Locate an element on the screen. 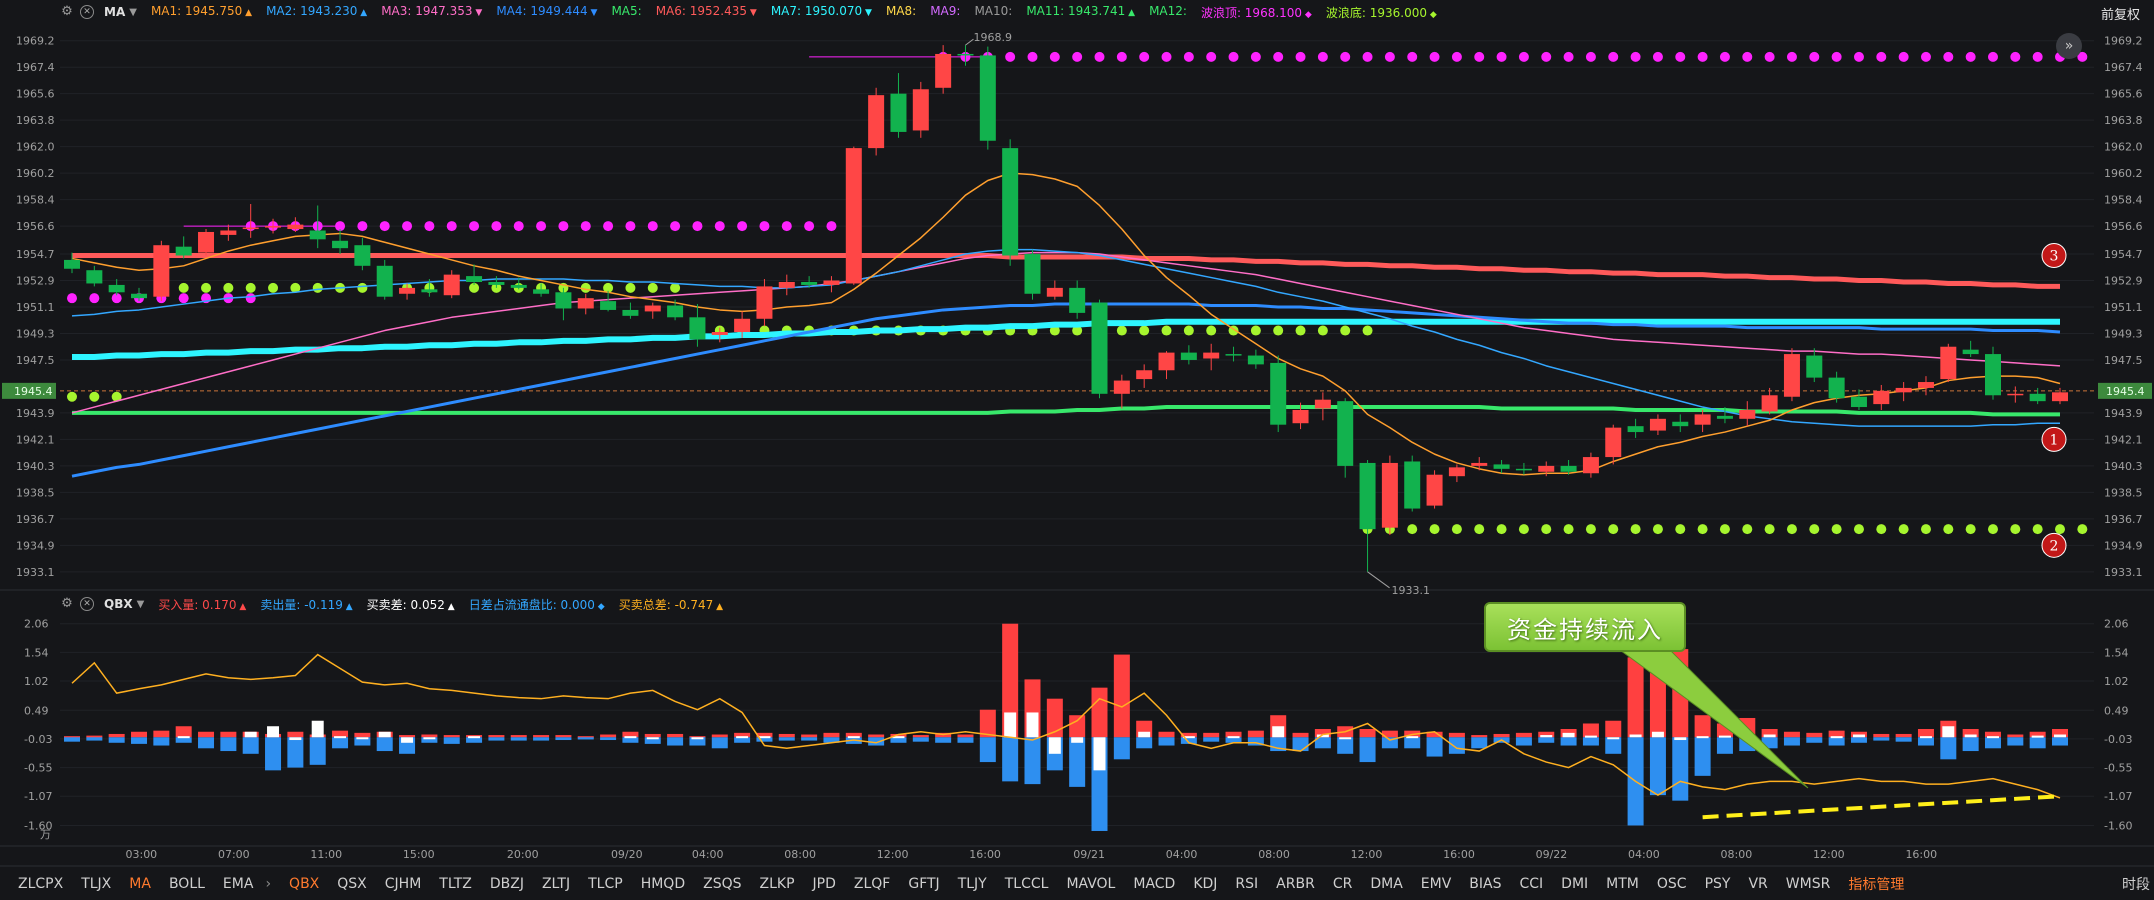 The height and width of the screenshot is (900, 2154). tab-zlqf: ZLQF is located at coordinates (872, 884).